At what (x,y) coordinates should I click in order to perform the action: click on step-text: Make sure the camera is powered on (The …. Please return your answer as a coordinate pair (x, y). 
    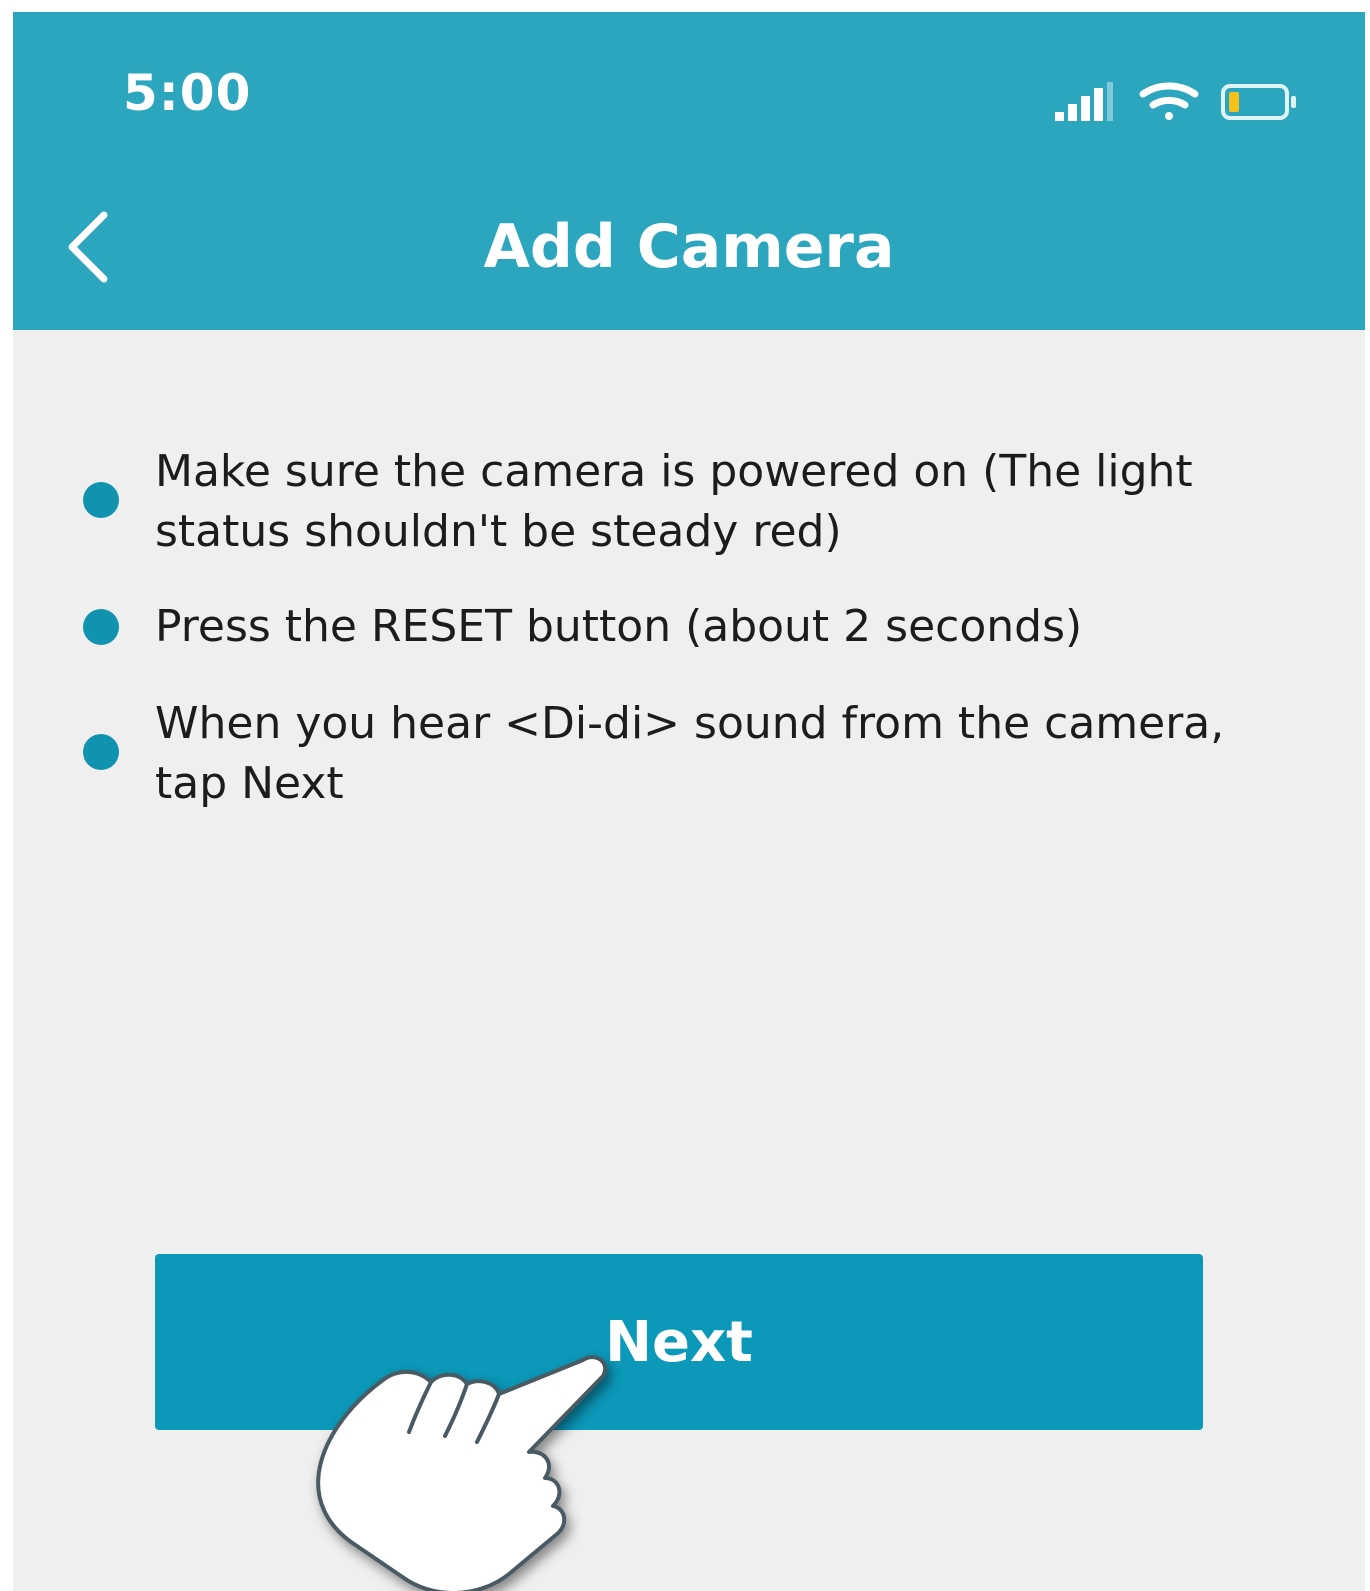
    Looking at the image, I should click on (674, 501).